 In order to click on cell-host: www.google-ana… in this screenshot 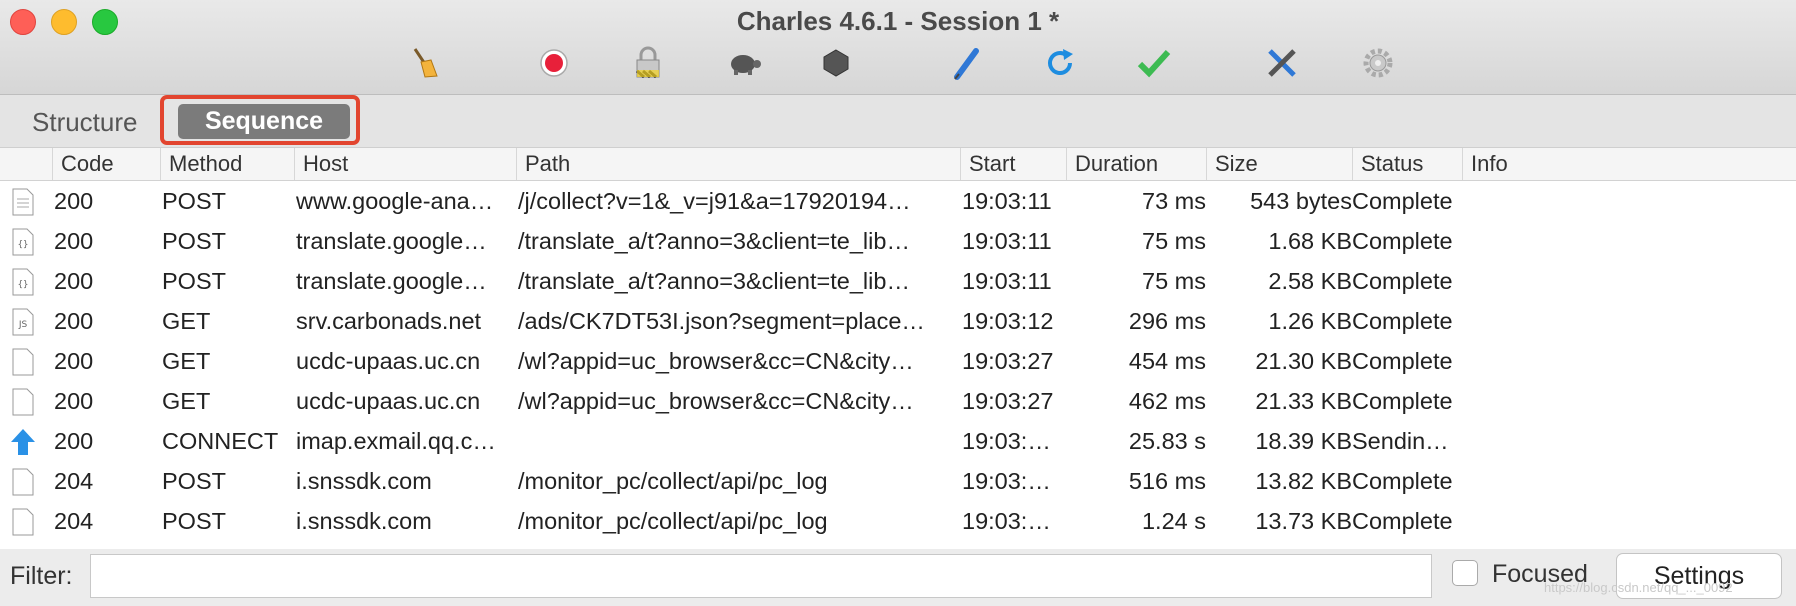, I will do `click(395, 201)`.